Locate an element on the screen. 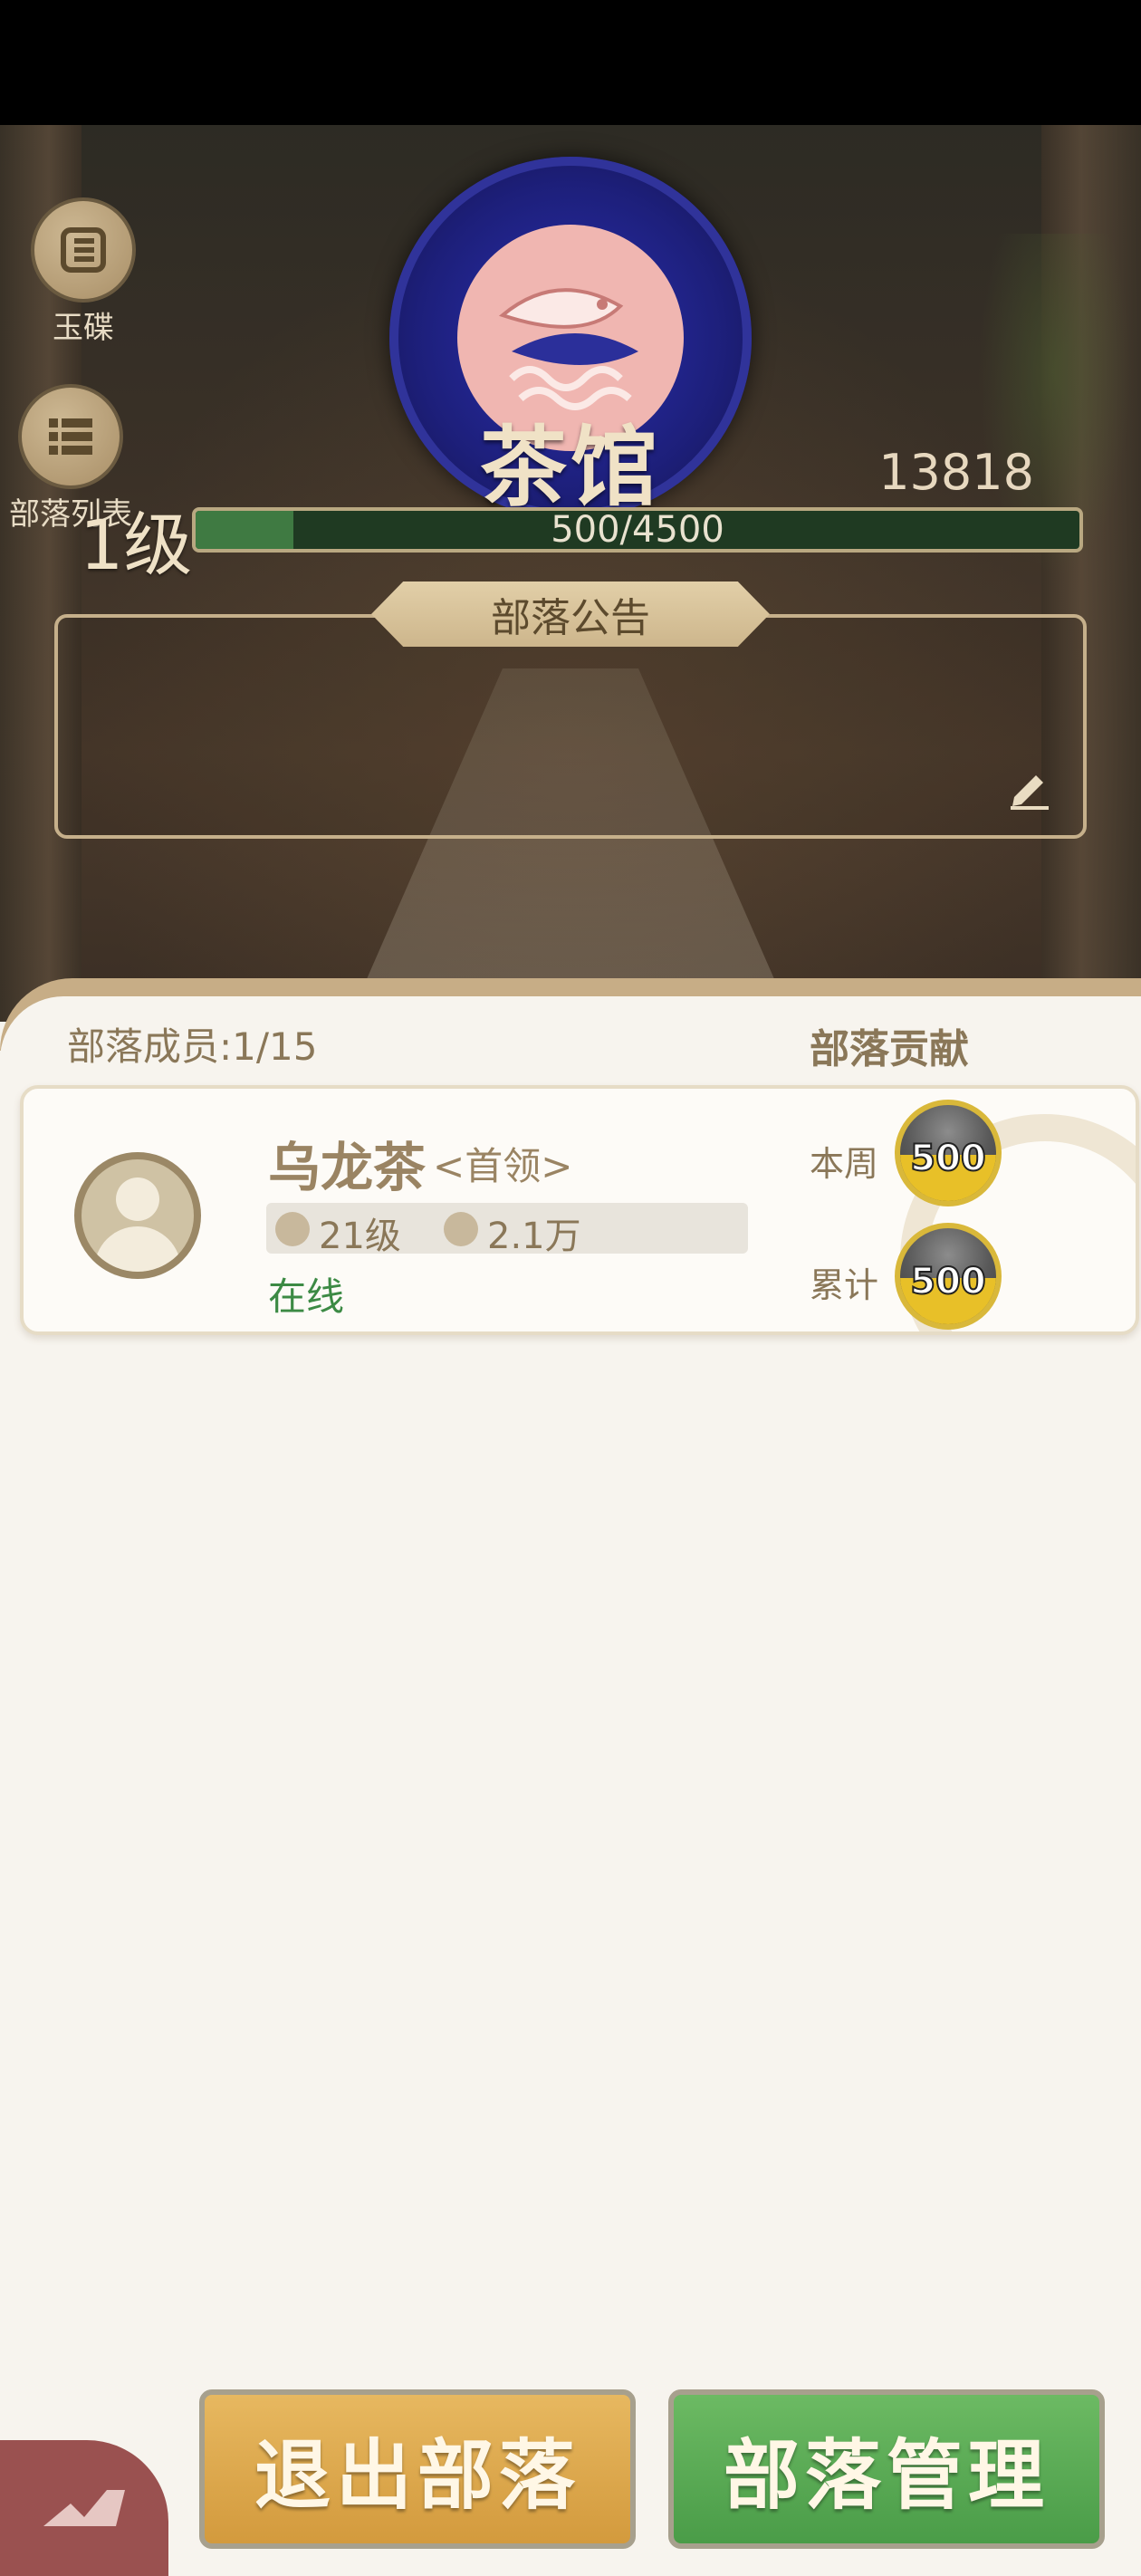 This screenshot has width=1141, height=2576. exit-tribe-button: 退出部落 is located at coordinates (418, 2469).